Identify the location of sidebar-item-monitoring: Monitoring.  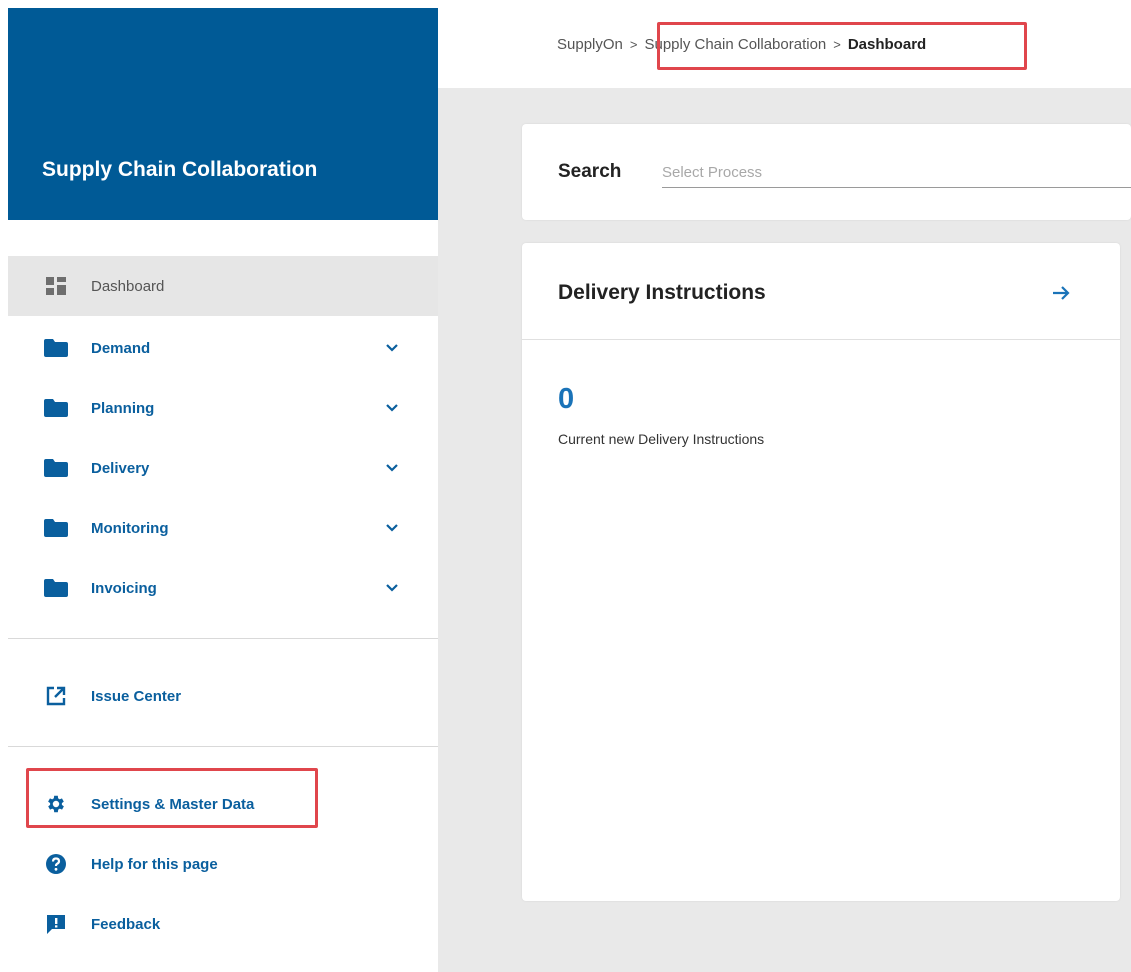
(223, 528).